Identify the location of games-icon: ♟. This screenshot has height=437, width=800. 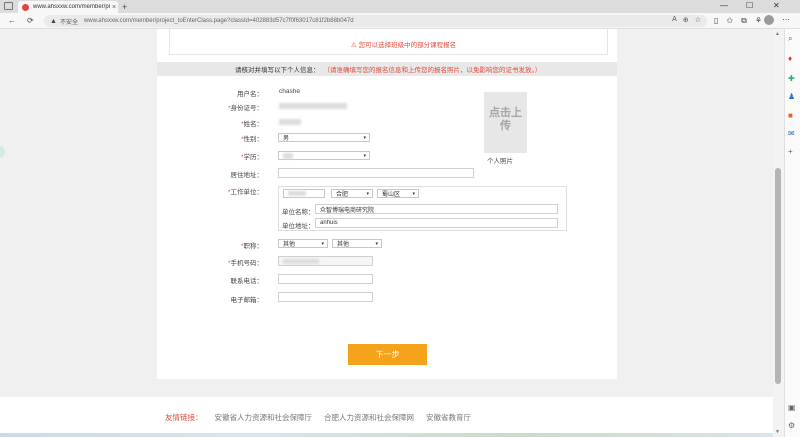
(791, 96).